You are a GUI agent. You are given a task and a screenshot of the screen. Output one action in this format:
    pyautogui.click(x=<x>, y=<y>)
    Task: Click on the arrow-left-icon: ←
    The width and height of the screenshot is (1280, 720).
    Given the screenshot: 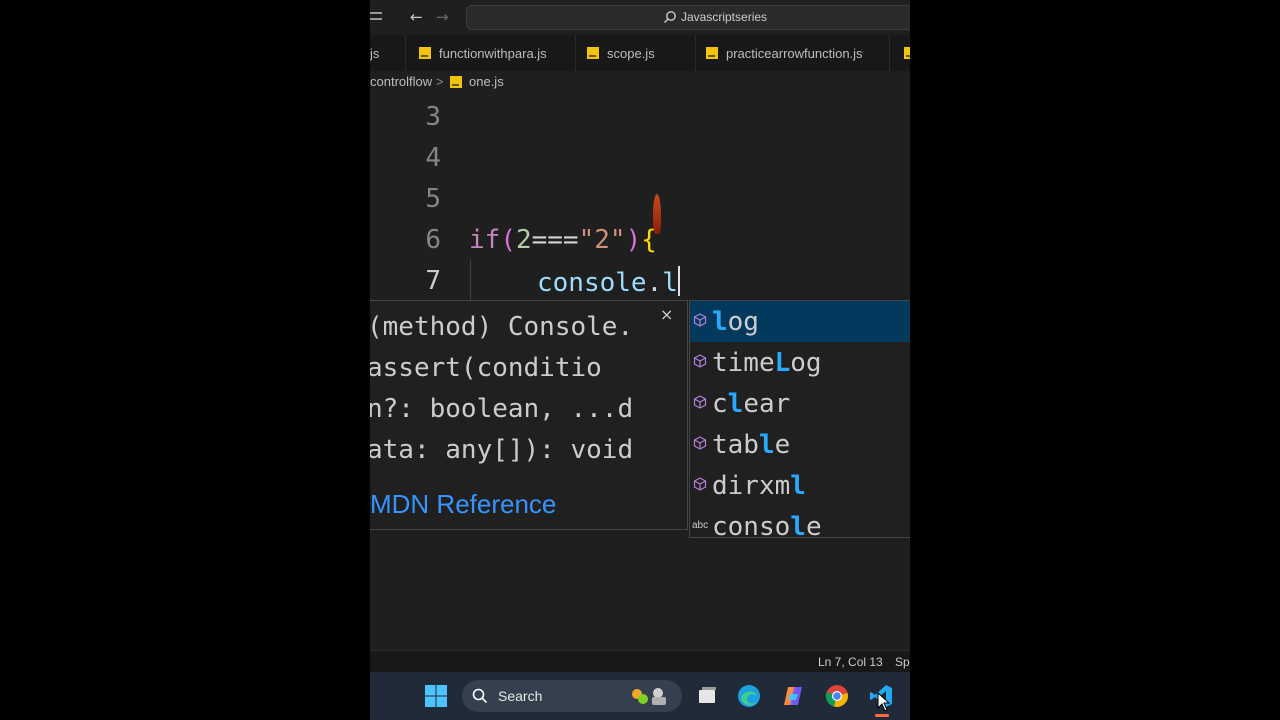 What is the action you would take?
    pyautogui.click(x=416, y=17)
    